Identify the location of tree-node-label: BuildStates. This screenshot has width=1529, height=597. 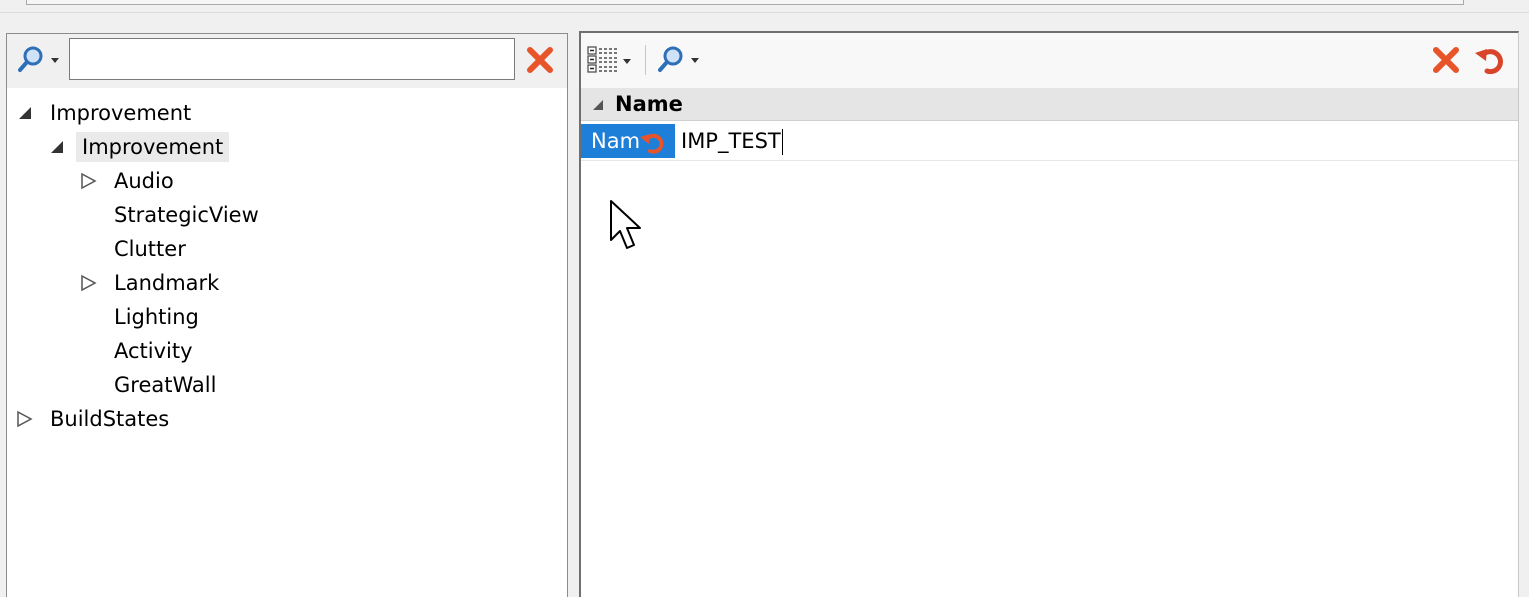
(110, 419).